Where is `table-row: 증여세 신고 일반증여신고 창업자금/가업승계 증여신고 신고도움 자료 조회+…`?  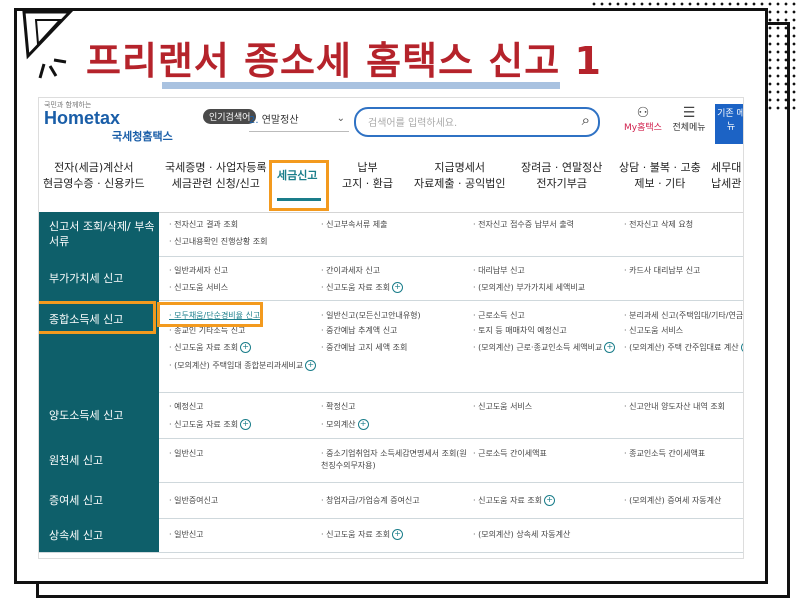
table-row: 증여세 신고 일반증여신고 창업자금/가업승계 증여신고 신고도움 자료 조회+… is located at coordinates (391, 500).